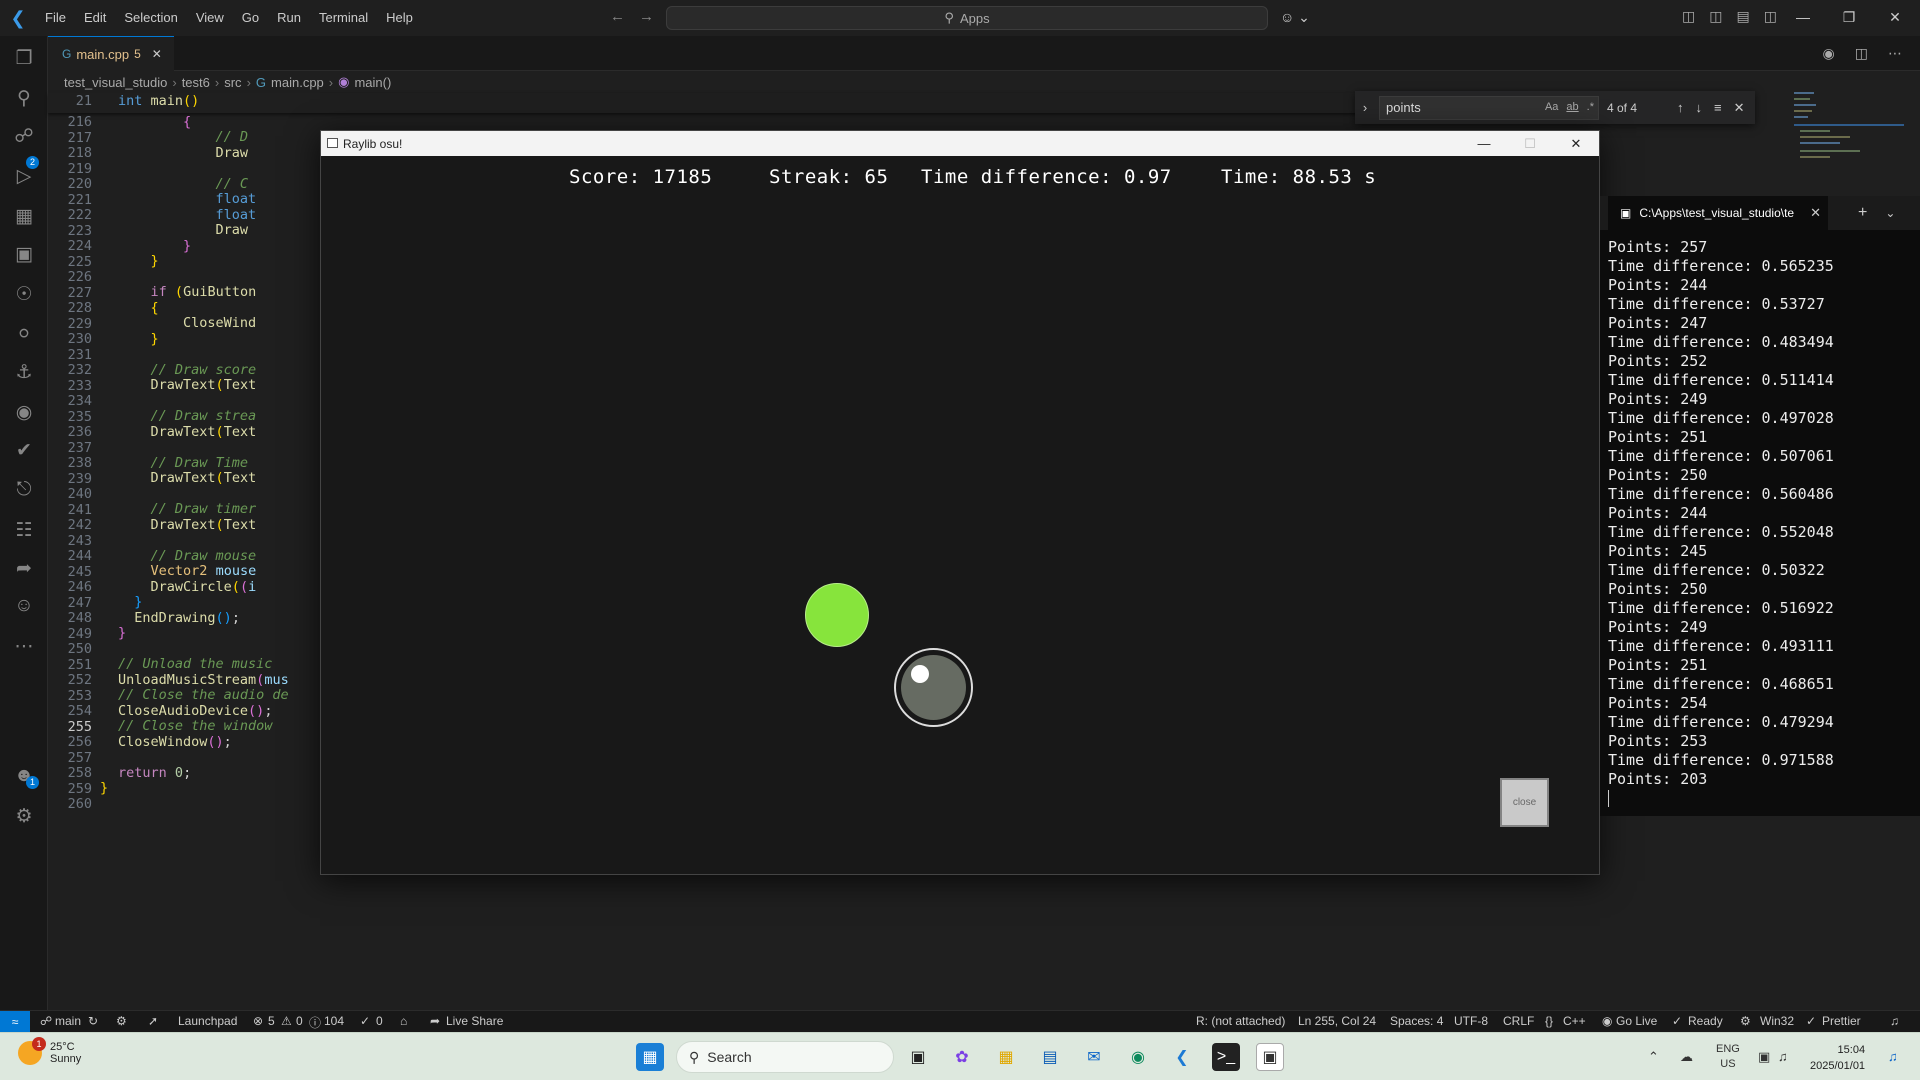  I want to click on ready-status: Ready, so click(1705, 1021).